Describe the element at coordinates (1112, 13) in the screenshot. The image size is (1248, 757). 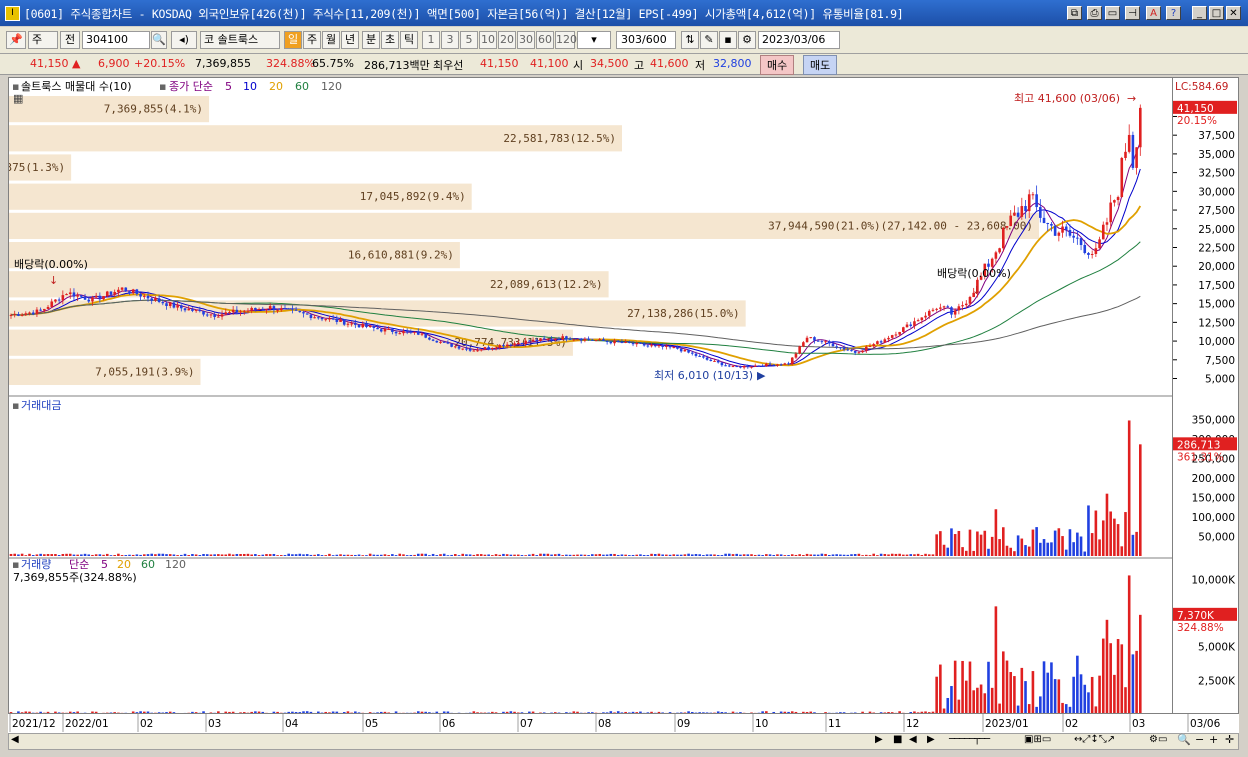
I see `window-icon: ▭` at that location.